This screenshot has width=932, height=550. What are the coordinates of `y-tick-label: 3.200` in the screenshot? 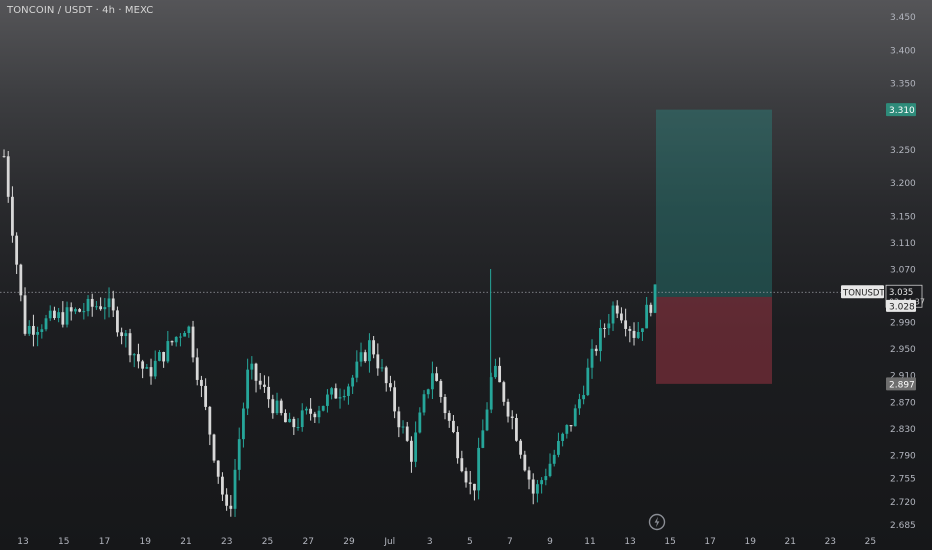 It's located at (903, 184).